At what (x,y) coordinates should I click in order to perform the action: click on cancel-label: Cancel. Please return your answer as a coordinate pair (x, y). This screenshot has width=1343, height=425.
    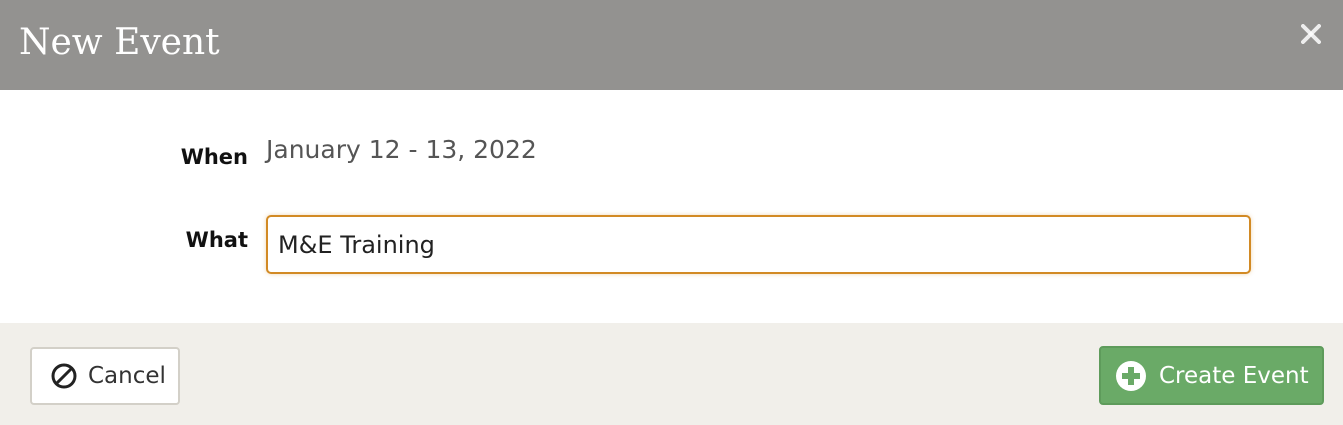
    Looking at the image, I should click on (127, 376).